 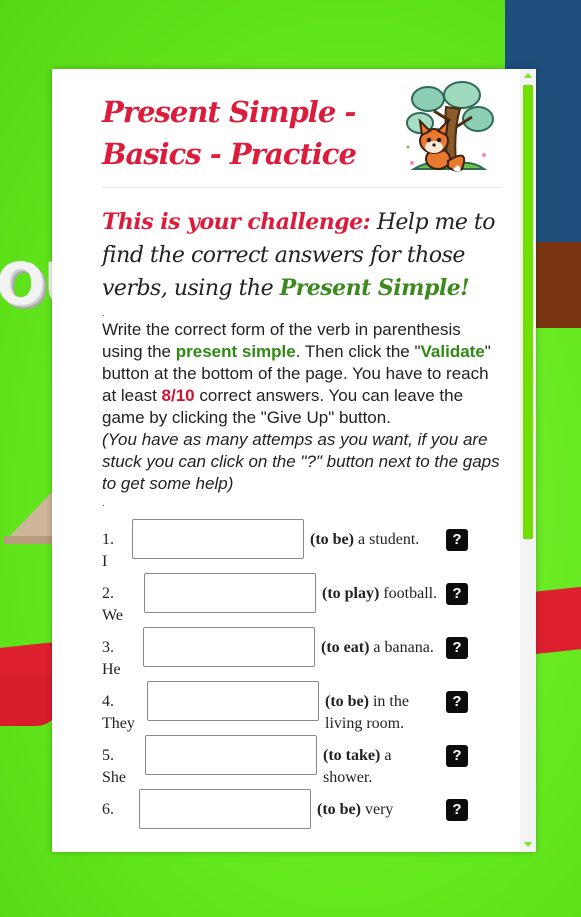 I want to click on question-row: 5. She (to take) a shower. ?, so click(x=302, y=762).